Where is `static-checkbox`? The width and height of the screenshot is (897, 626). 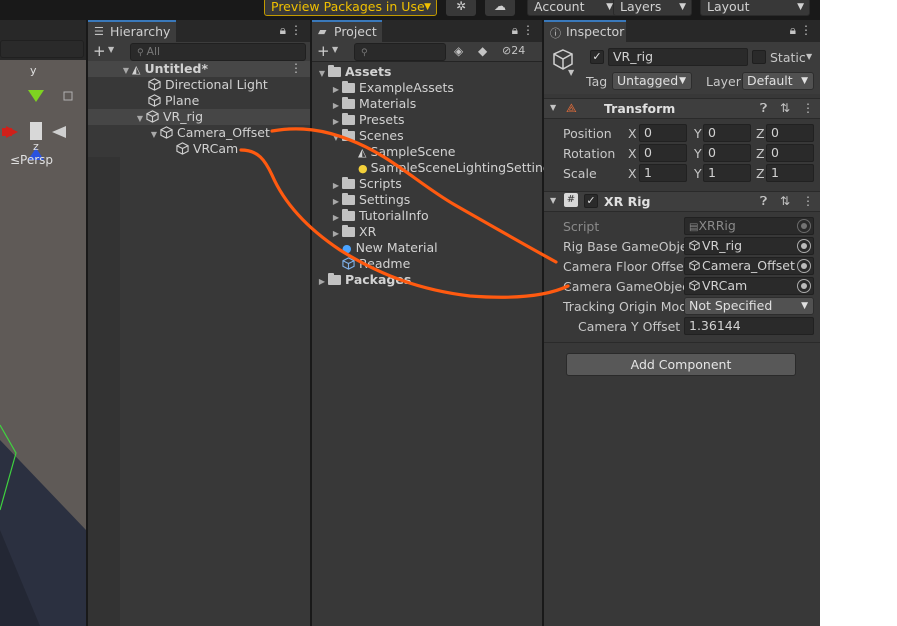
static-checkbox is located at coordinates (759, 57).